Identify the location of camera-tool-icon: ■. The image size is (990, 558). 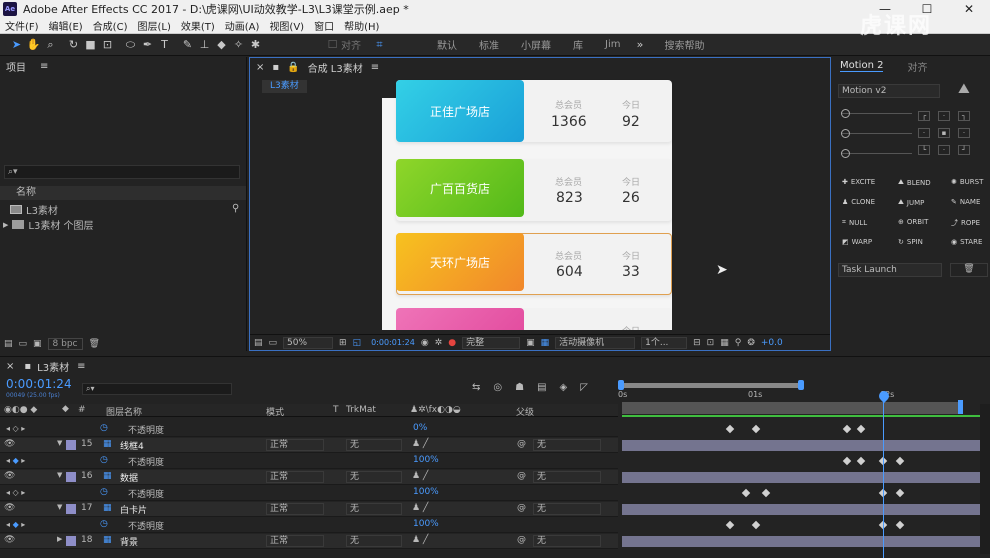
(90, 44).